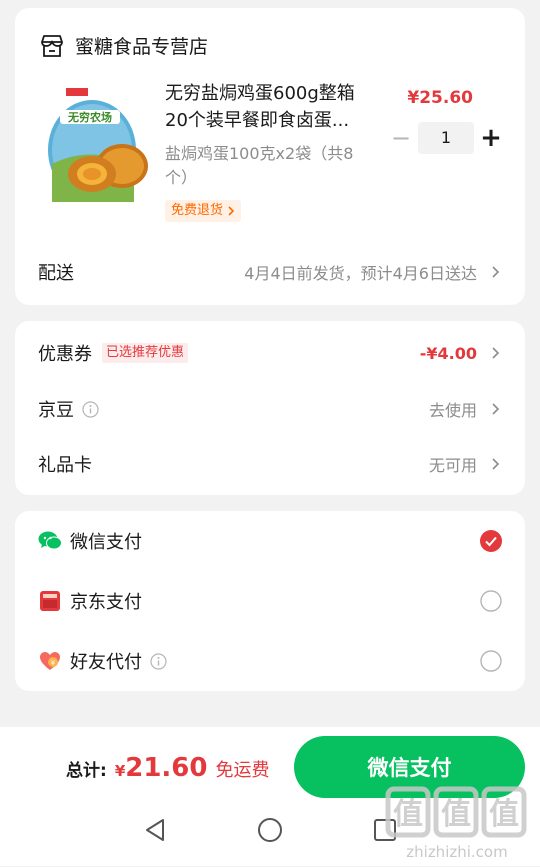 The image size is (540, 867). Describe the element at coordinates (50, 540) in the screenshot. I see `wechat-pay-icon` at that location.